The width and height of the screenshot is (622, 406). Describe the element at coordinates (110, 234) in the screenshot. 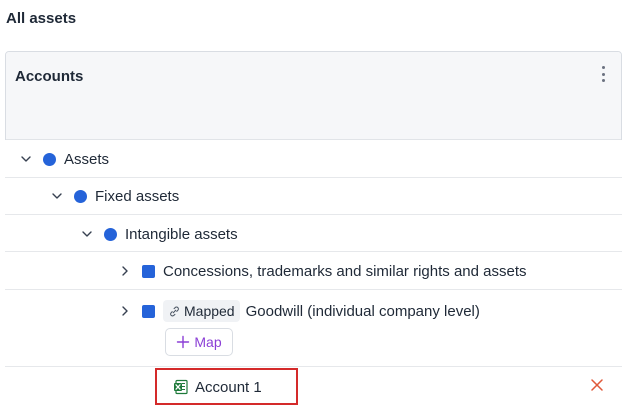

I see `intangible-assets-color-dot` at that location.